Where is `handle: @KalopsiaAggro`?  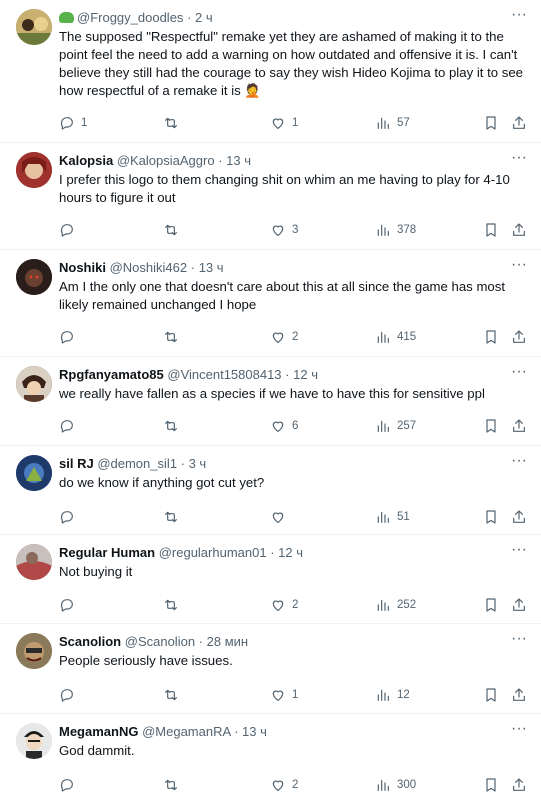
handle: @KalopsiaAggro is located at coordinates (166, 160).